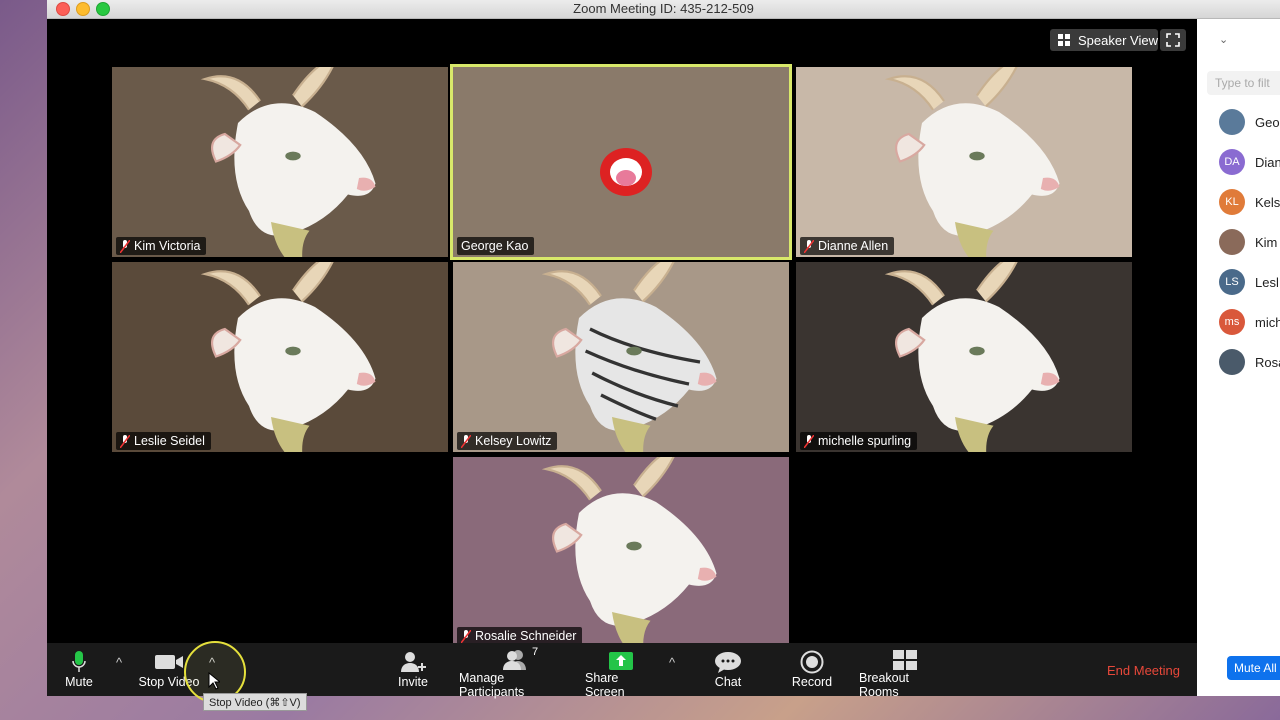 This screenshot has height=720, width=1280. What do you see at coordinates (853, 246) in the screenshot?
I see `participant-name: Dianne Allen` at bounding box center [853, 246].